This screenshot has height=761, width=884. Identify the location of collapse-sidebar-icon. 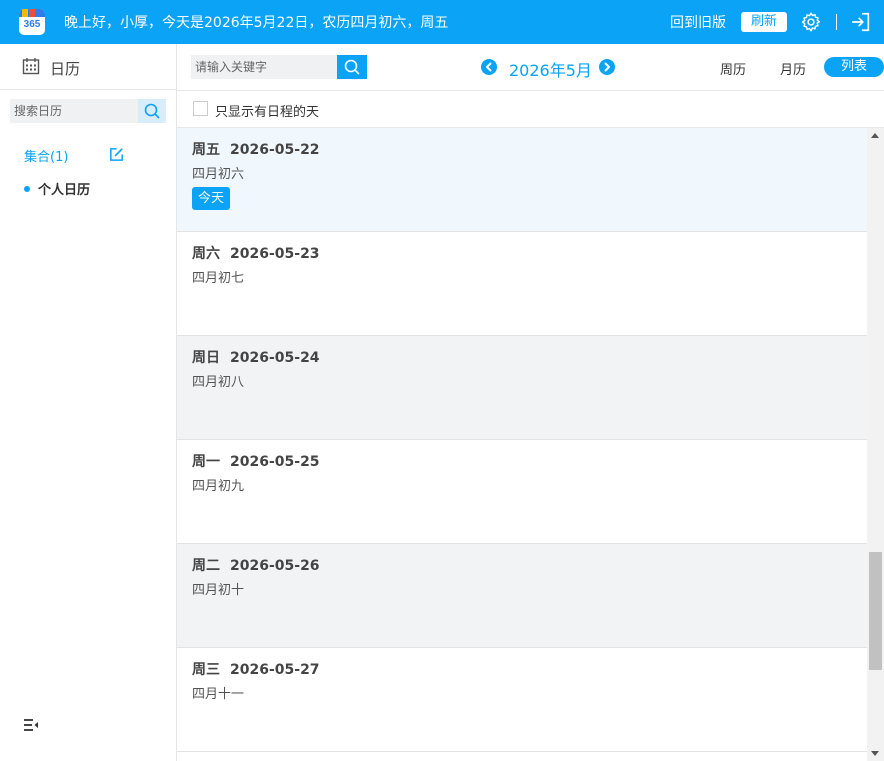
(31, 725).